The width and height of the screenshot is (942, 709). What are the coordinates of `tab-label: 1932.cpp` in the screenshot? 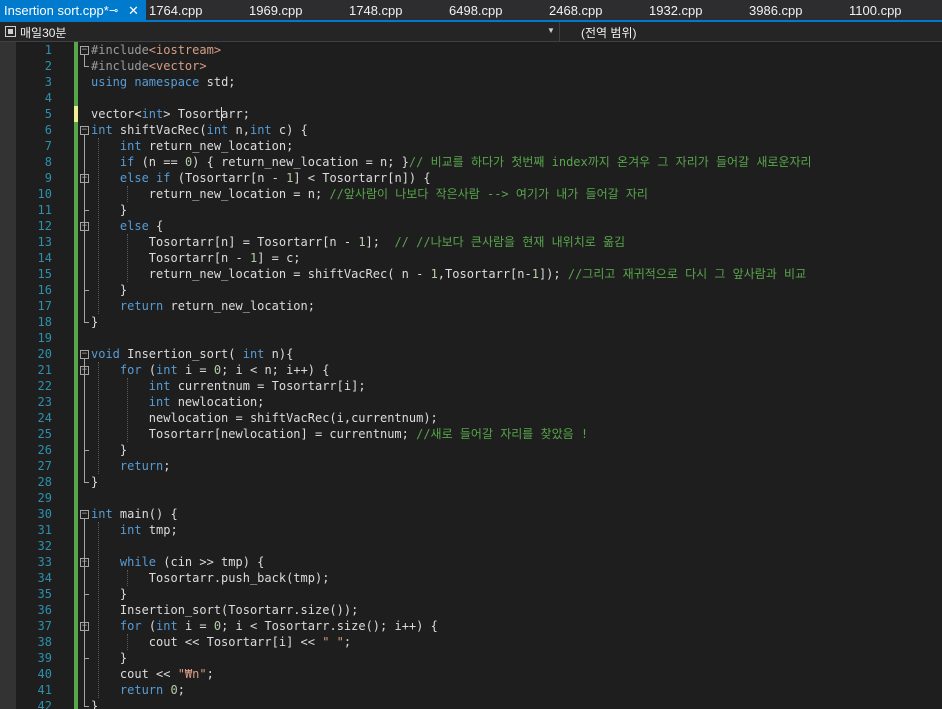 It's located at (676, 10).